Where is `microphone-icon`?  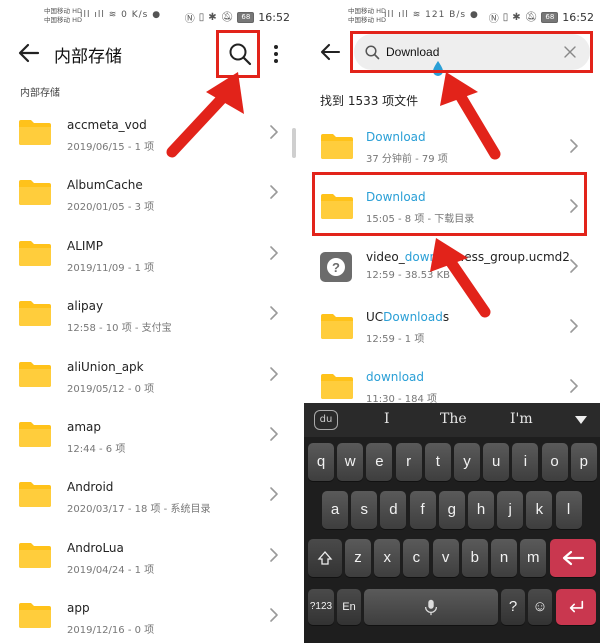
microphone-icon is located at coordinates (431, 607).